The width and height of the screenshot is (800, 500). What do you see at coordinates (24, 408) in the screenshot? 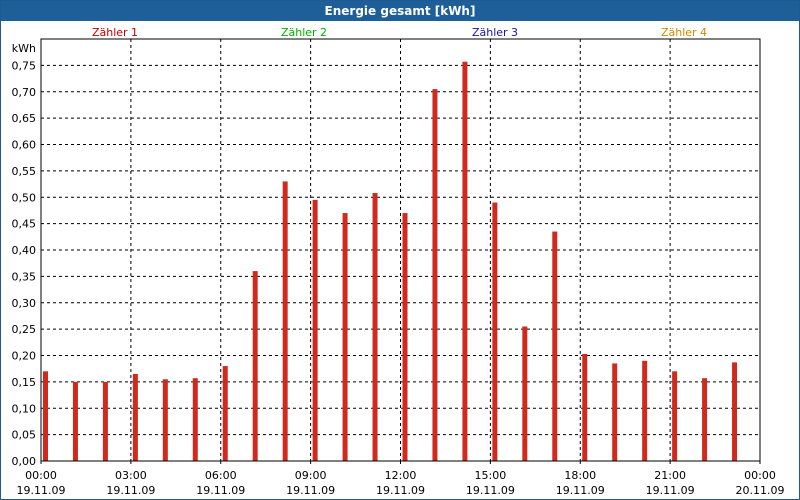
I see `y-tick-label: 0,10` at bounding box center [24, 408].